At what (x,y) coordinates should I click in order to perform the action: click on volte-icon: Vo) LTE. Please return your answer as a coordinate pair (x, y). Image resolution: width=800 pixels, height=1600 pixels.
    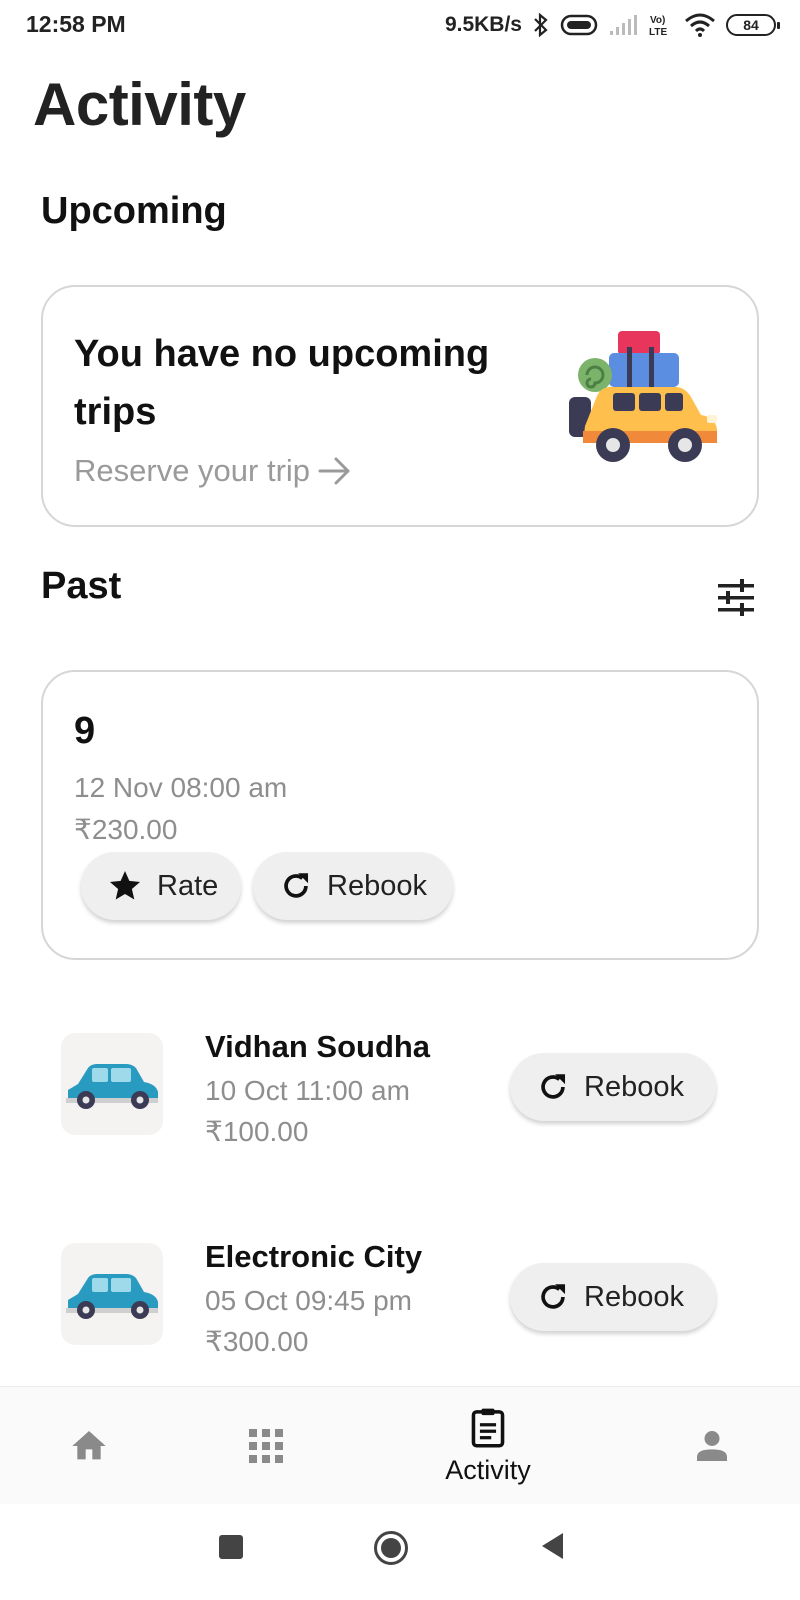
    Looking at the image, I should click on (658, 26).